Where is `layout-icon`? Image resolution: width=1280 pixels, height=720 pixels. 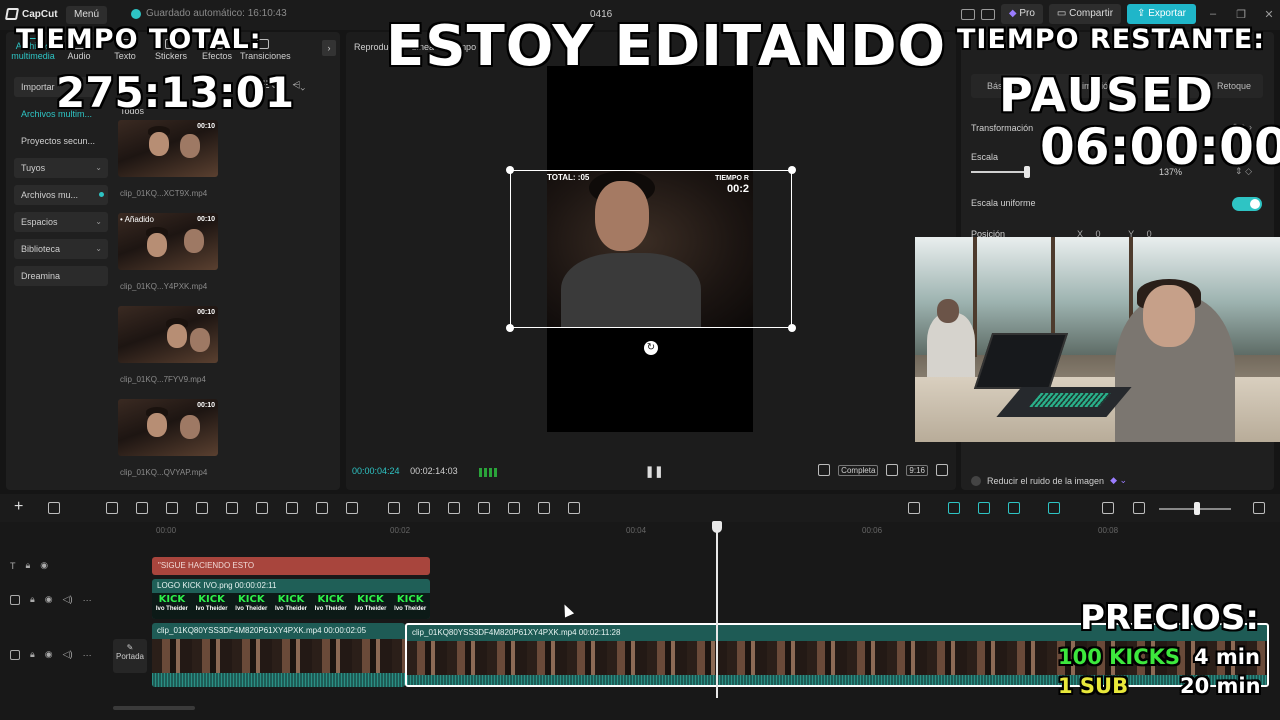
layout-icon is located at coordinates (967, 14).